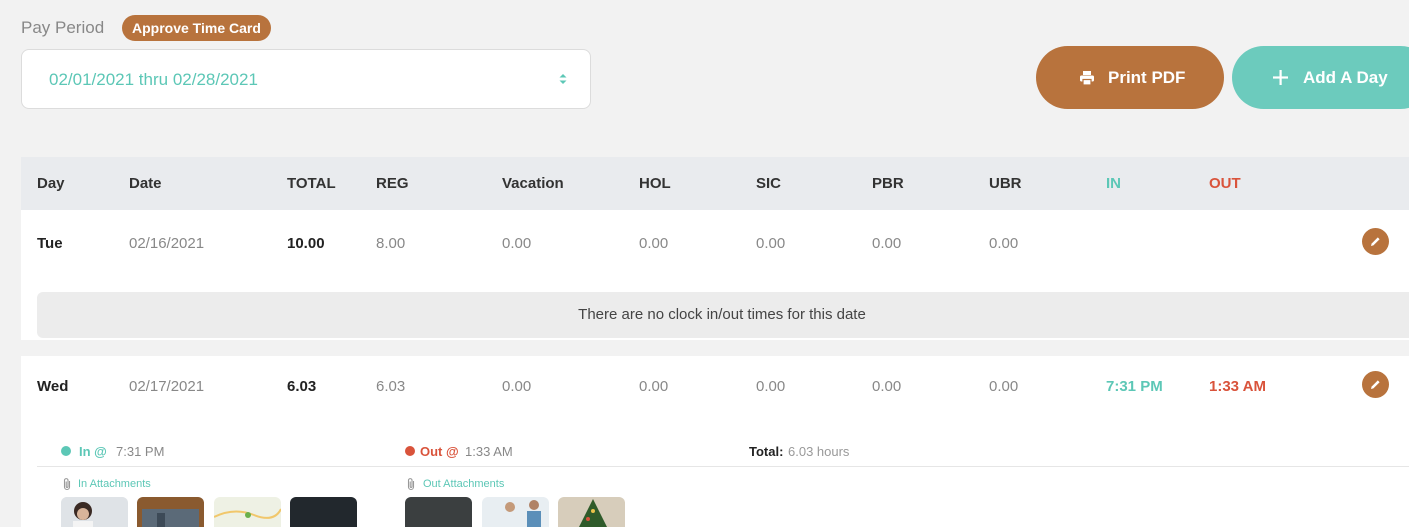  I want to click on column-header-out: OUT, so click(1225, 183).